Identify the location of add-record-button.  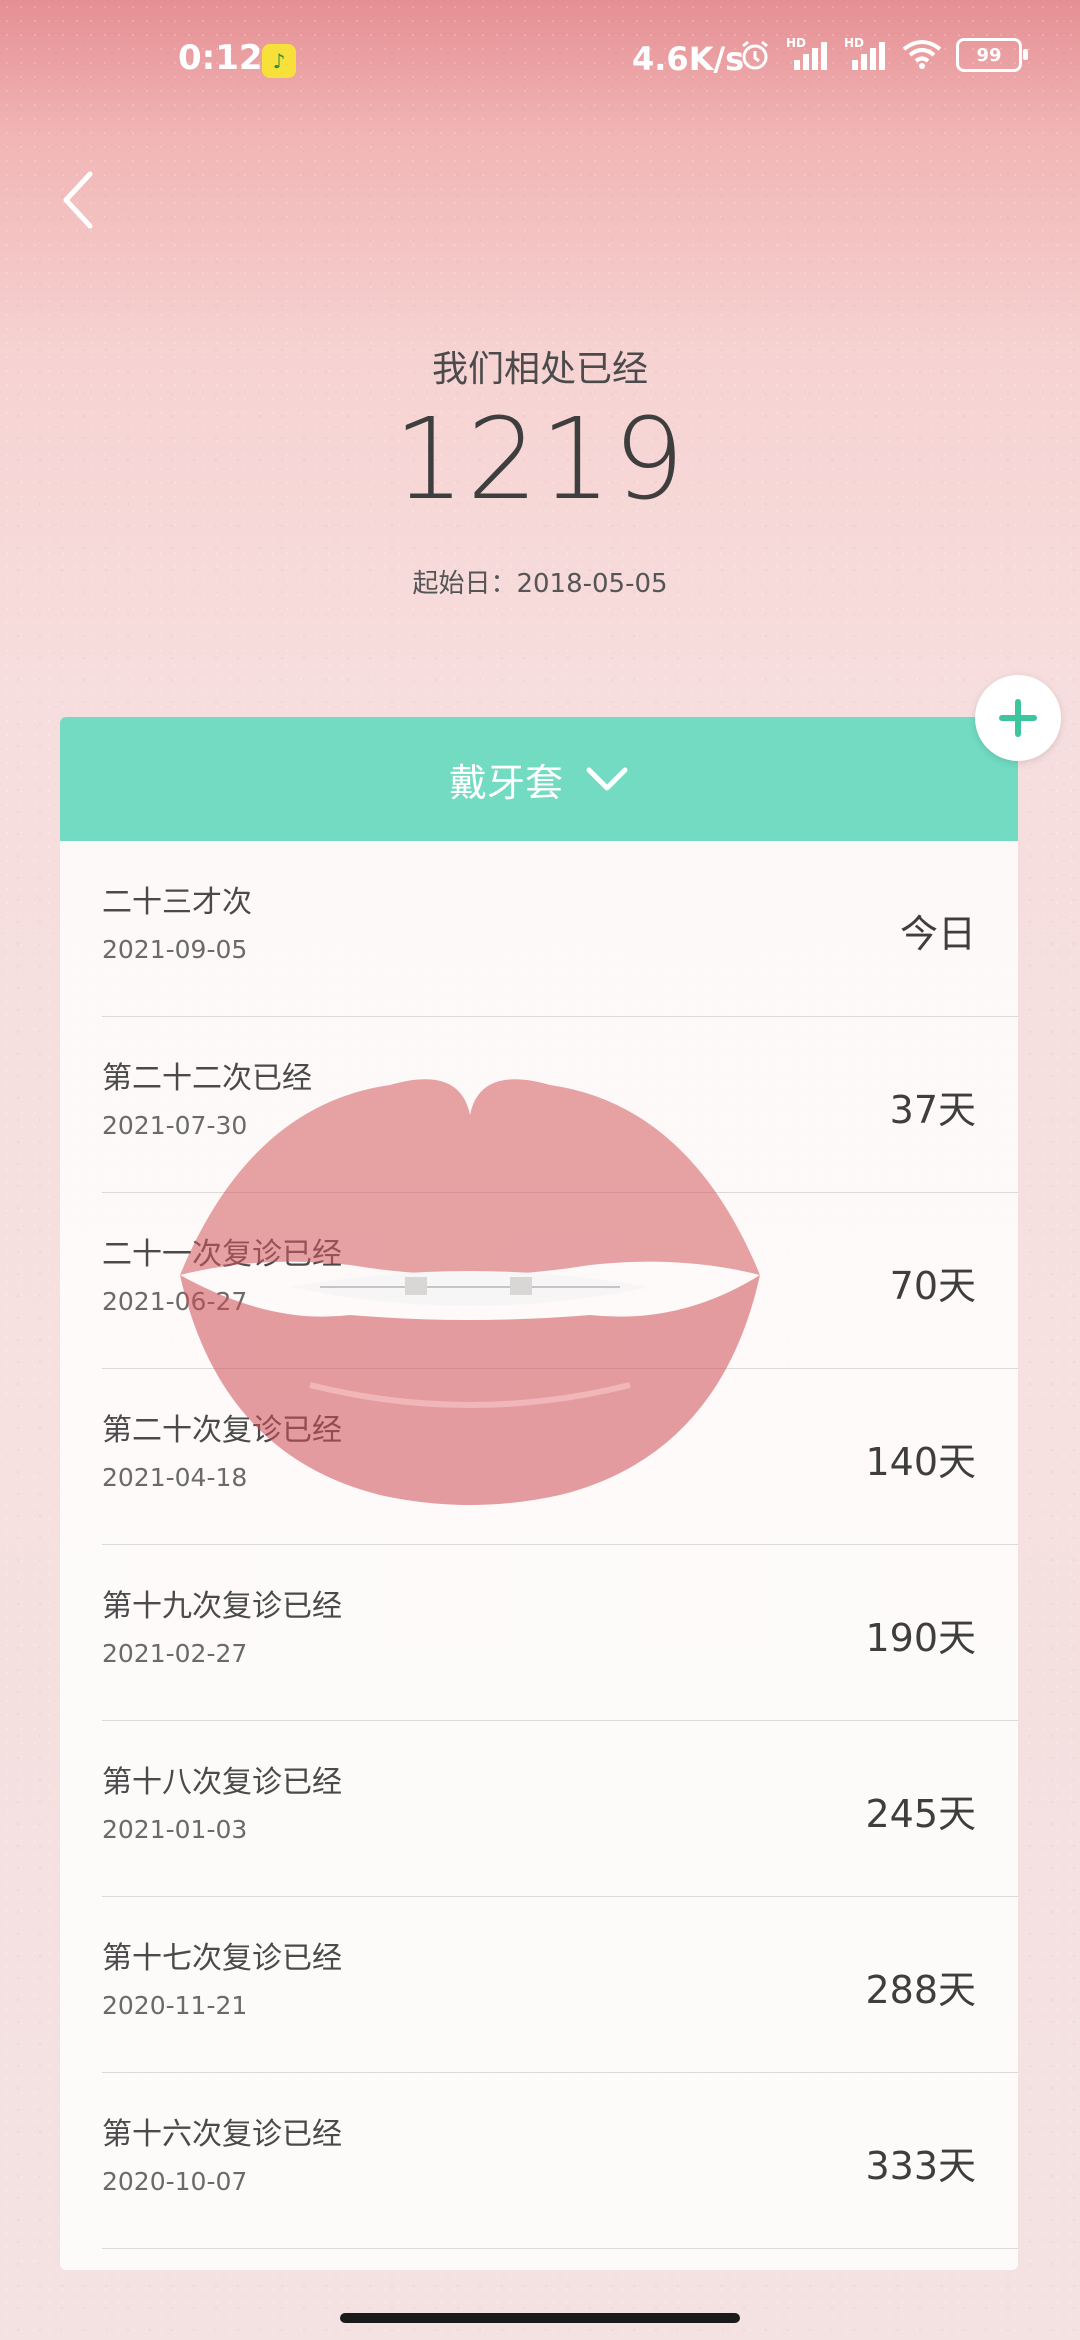
(1018, 718).